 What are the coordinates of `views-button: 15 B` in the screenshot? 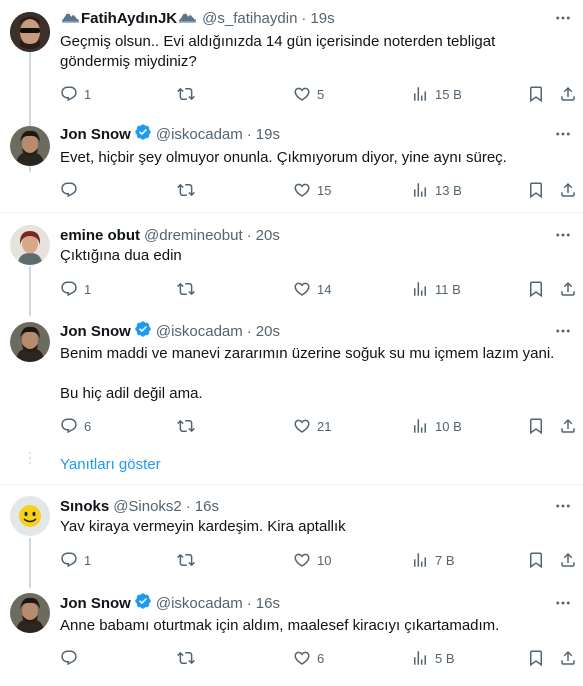 It's located at (436, 94).